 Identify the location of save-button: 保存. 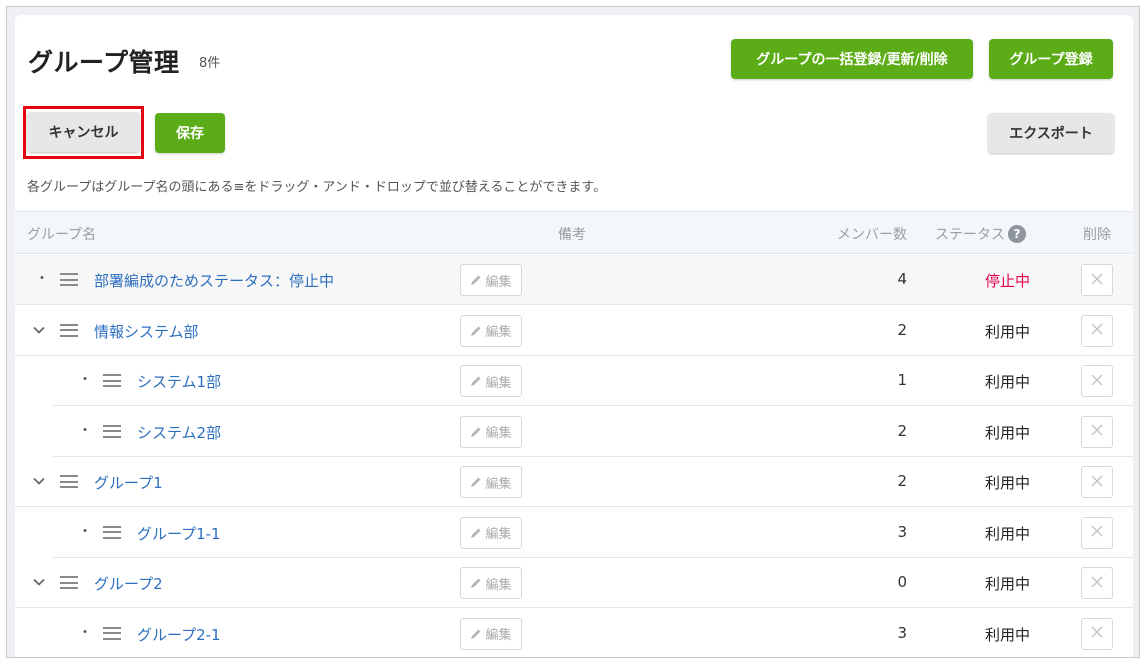
(190, 133).